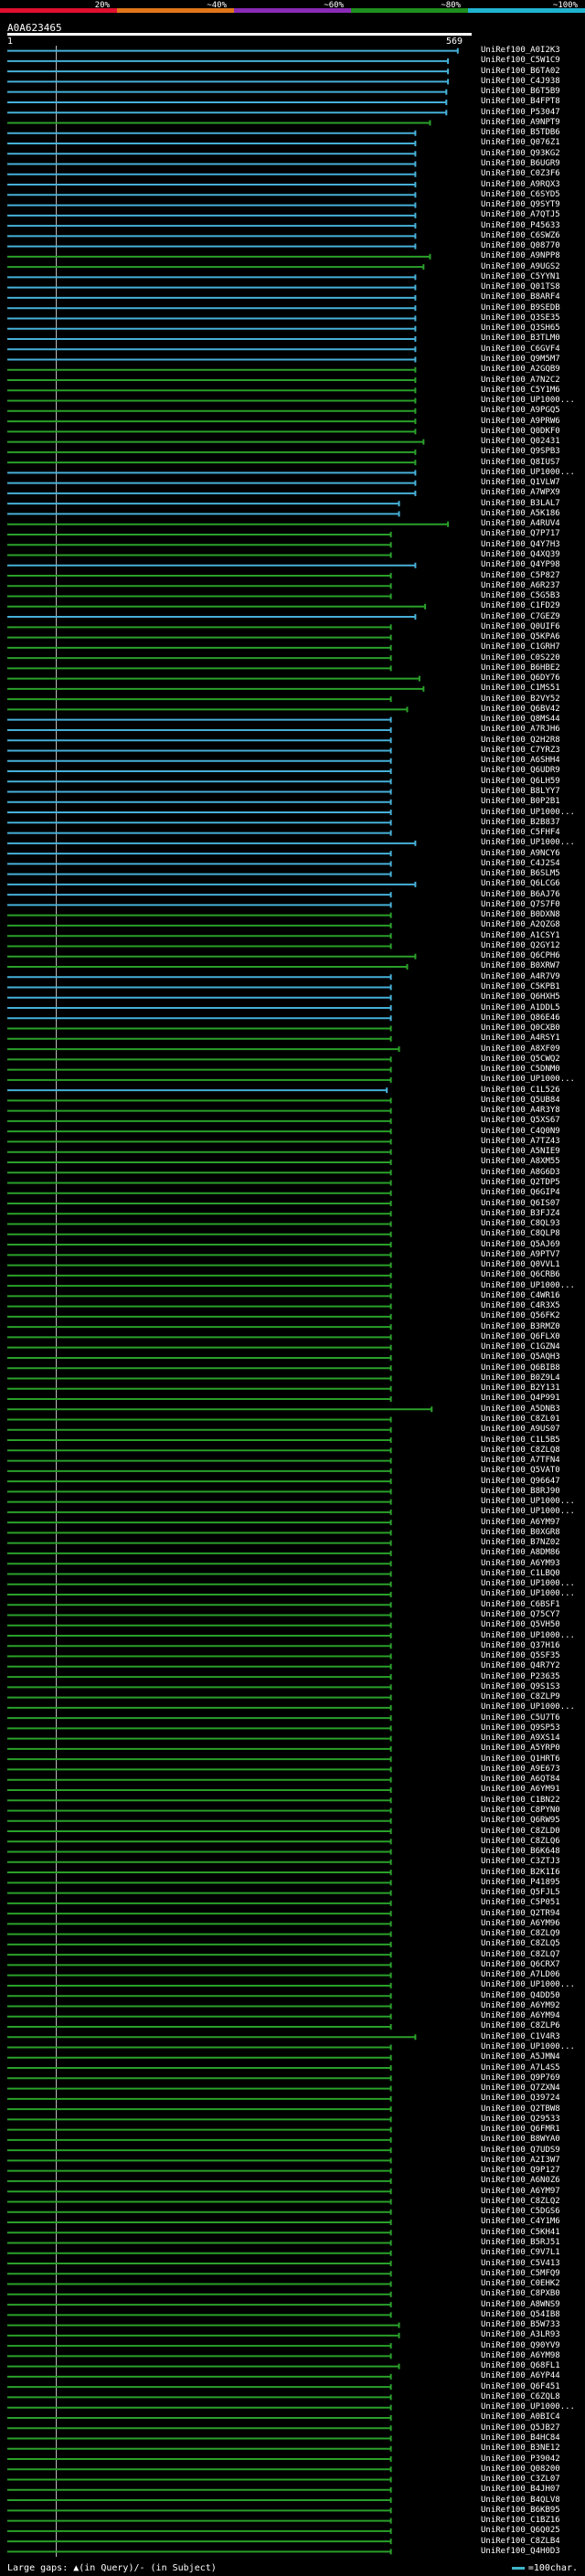 This screenshot has height=2576, width=585. I want to click on hit-label: UniRef100_B4FPT8, so click(532, 102).